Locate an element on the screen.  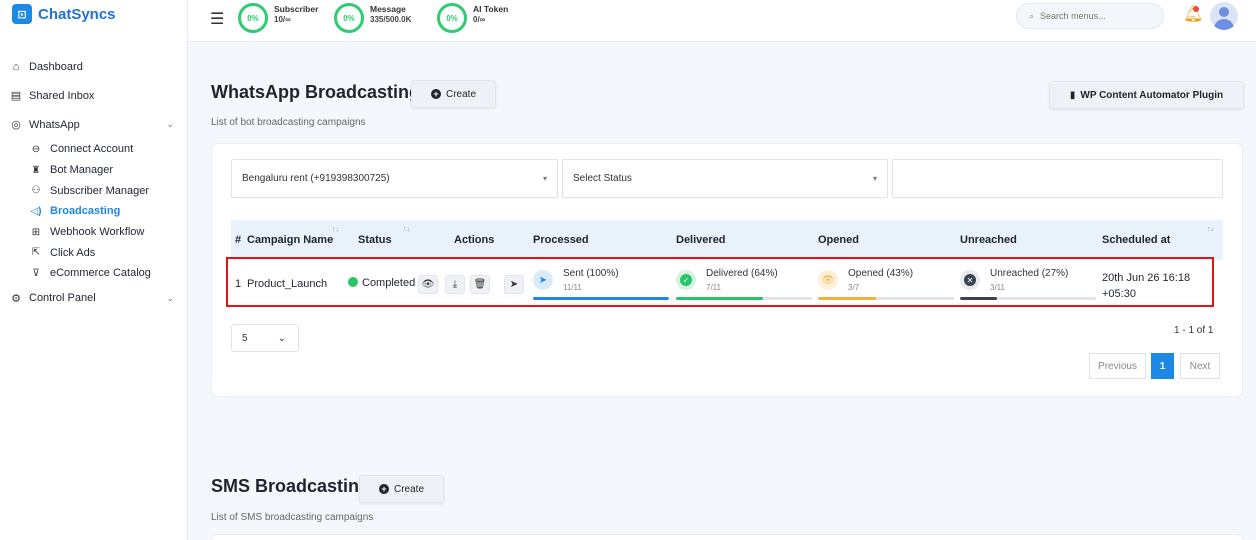
select-value: 5 is located at coordinates (245, 338).